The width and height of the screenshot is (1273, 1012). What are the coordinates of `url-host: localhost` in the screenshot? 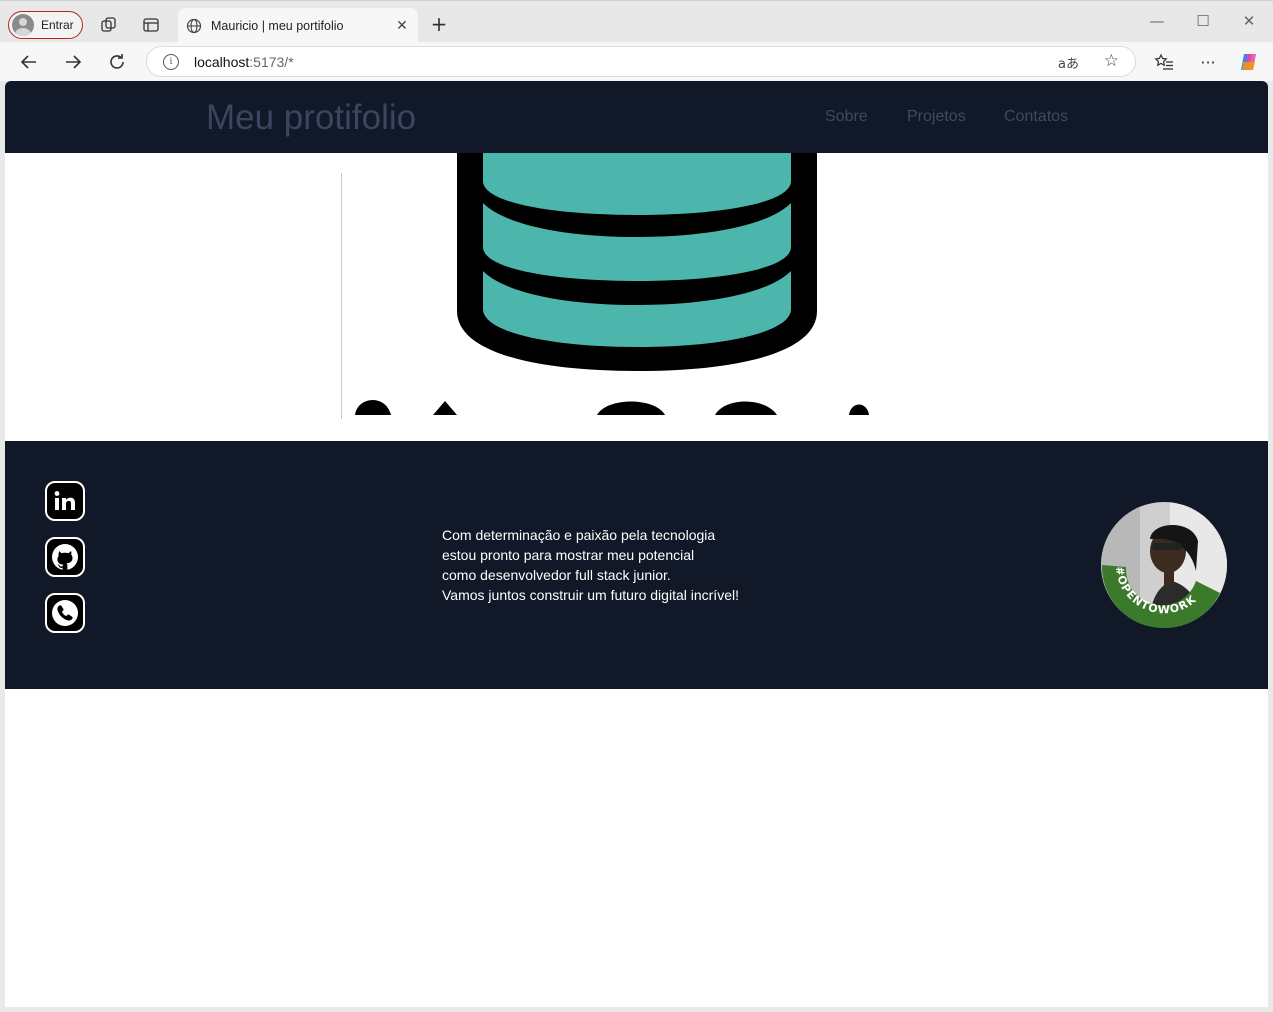 It's located at (222, 61).